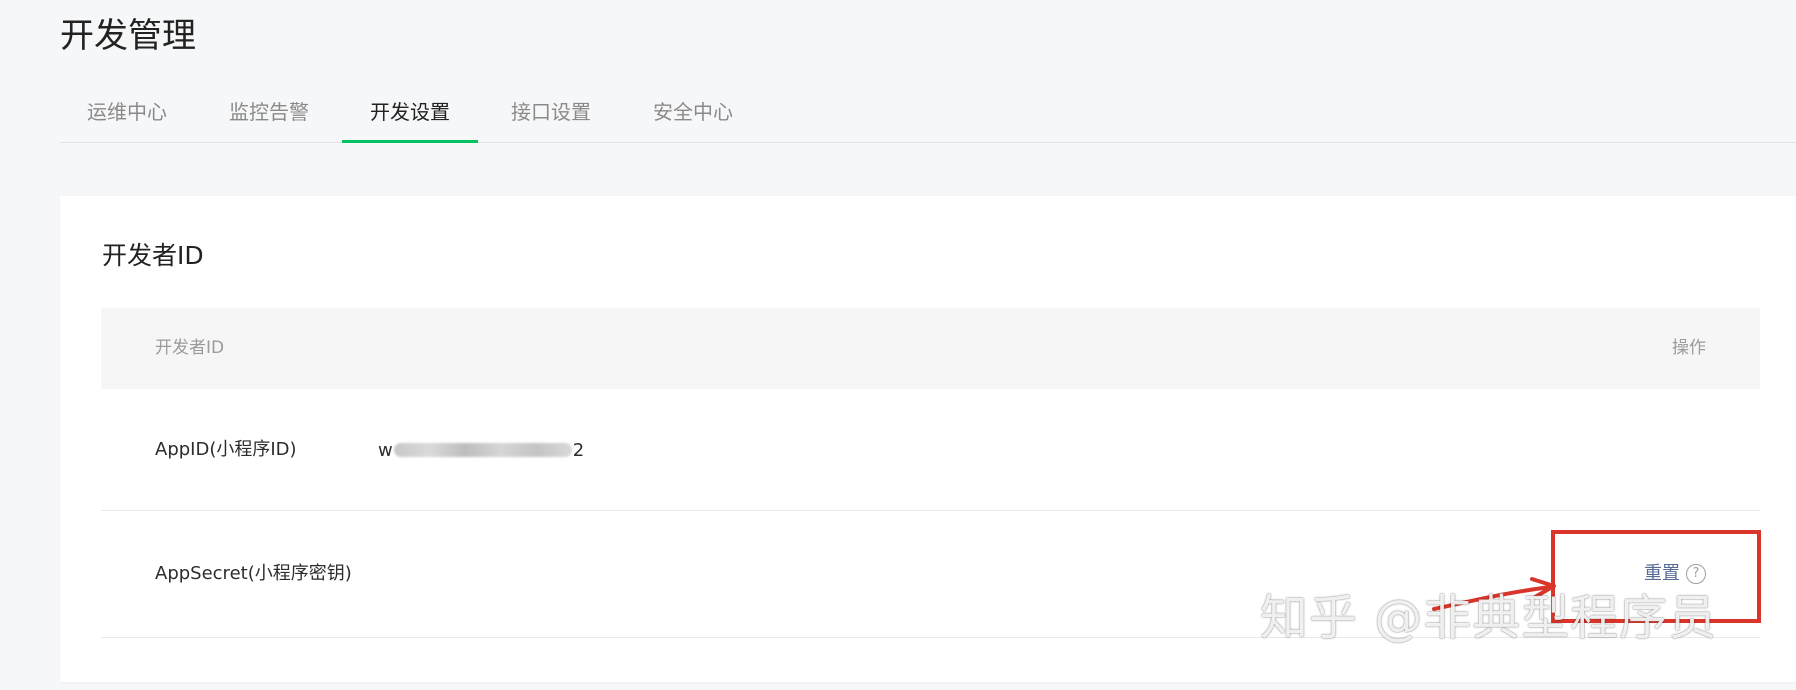 The height and width of the screenshot is (690, 1796). I want to click on header-action: 操作, so click(1689, 348).